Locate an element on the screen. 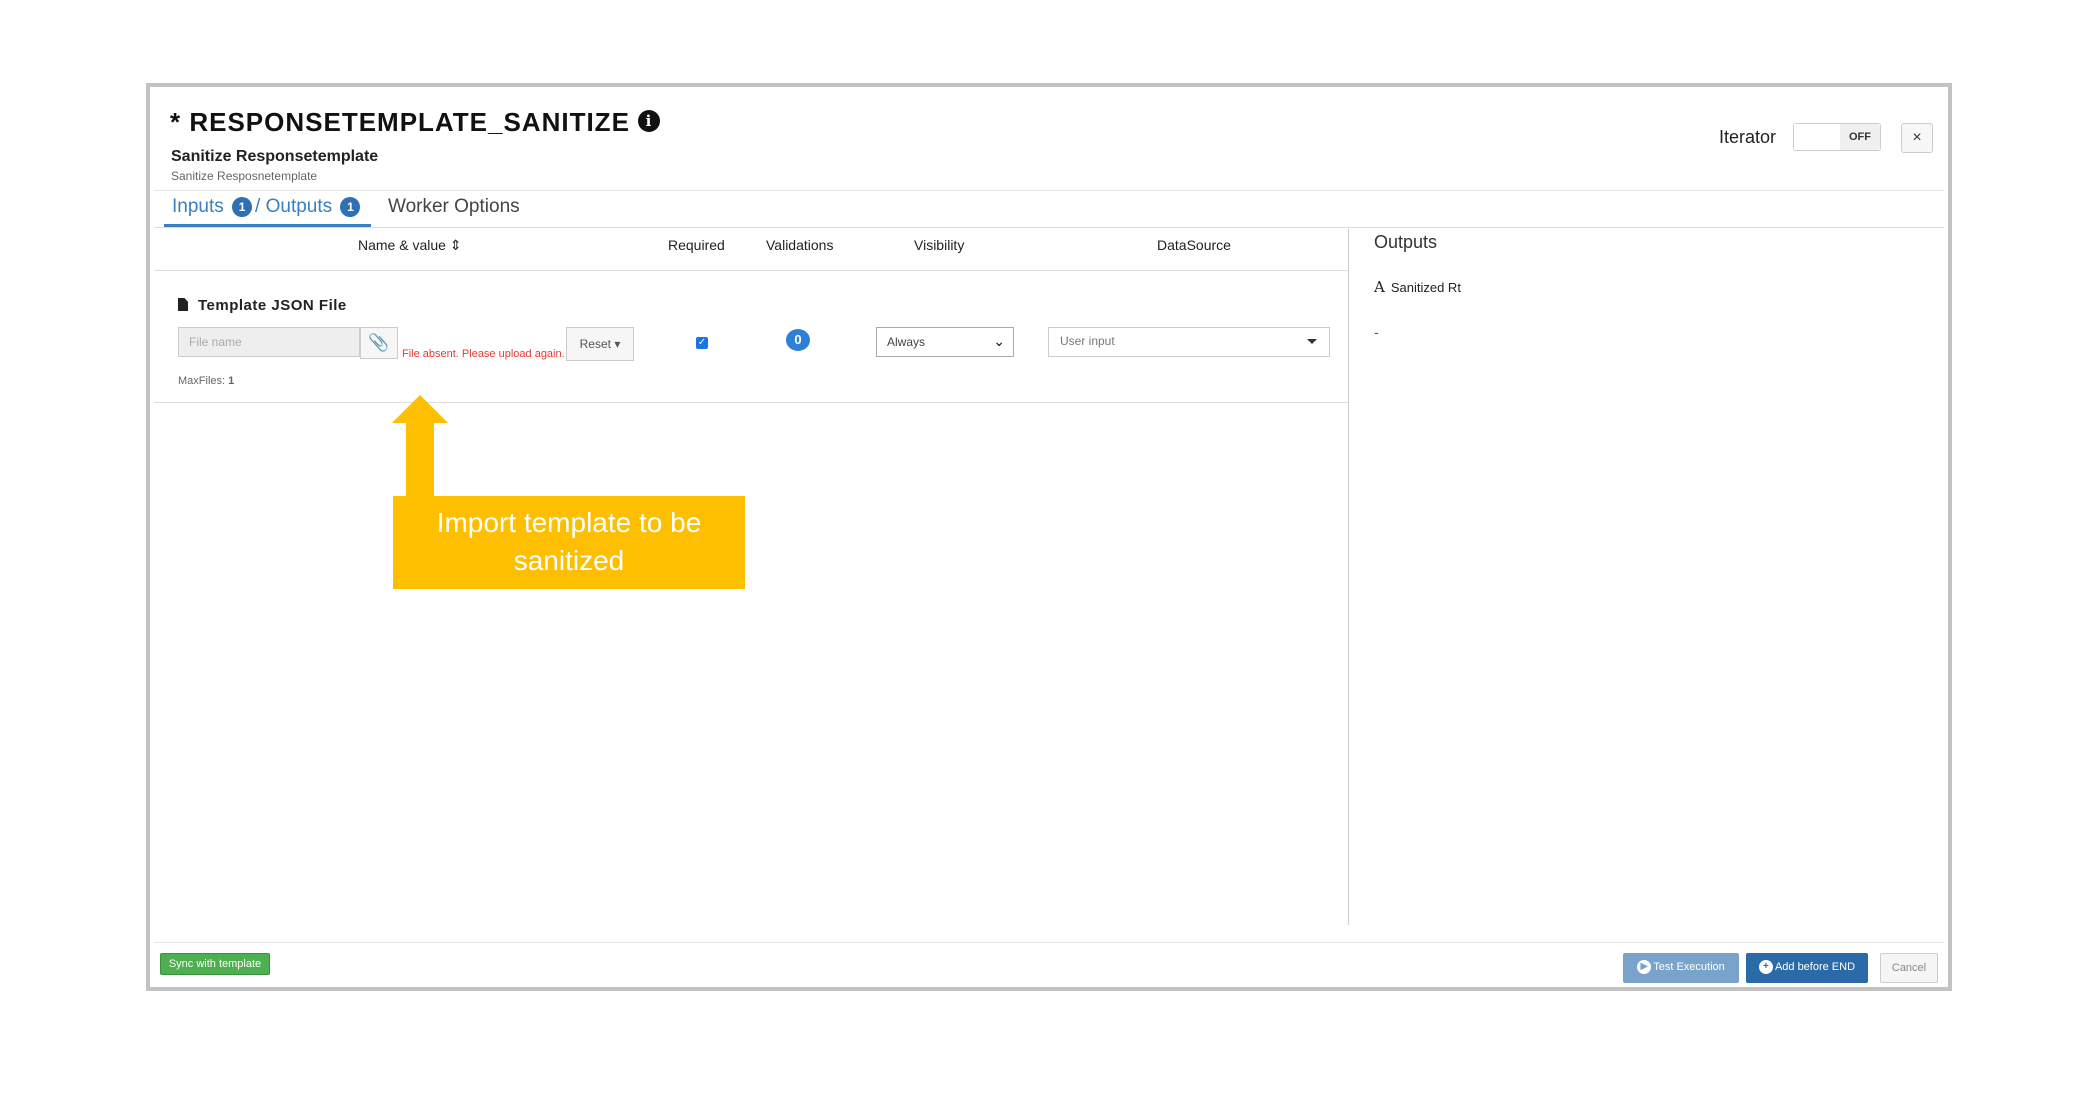 The width and height of the screenshot is (2086, 1111). toggle-state: OFF is located at coordinates (1860, 137).